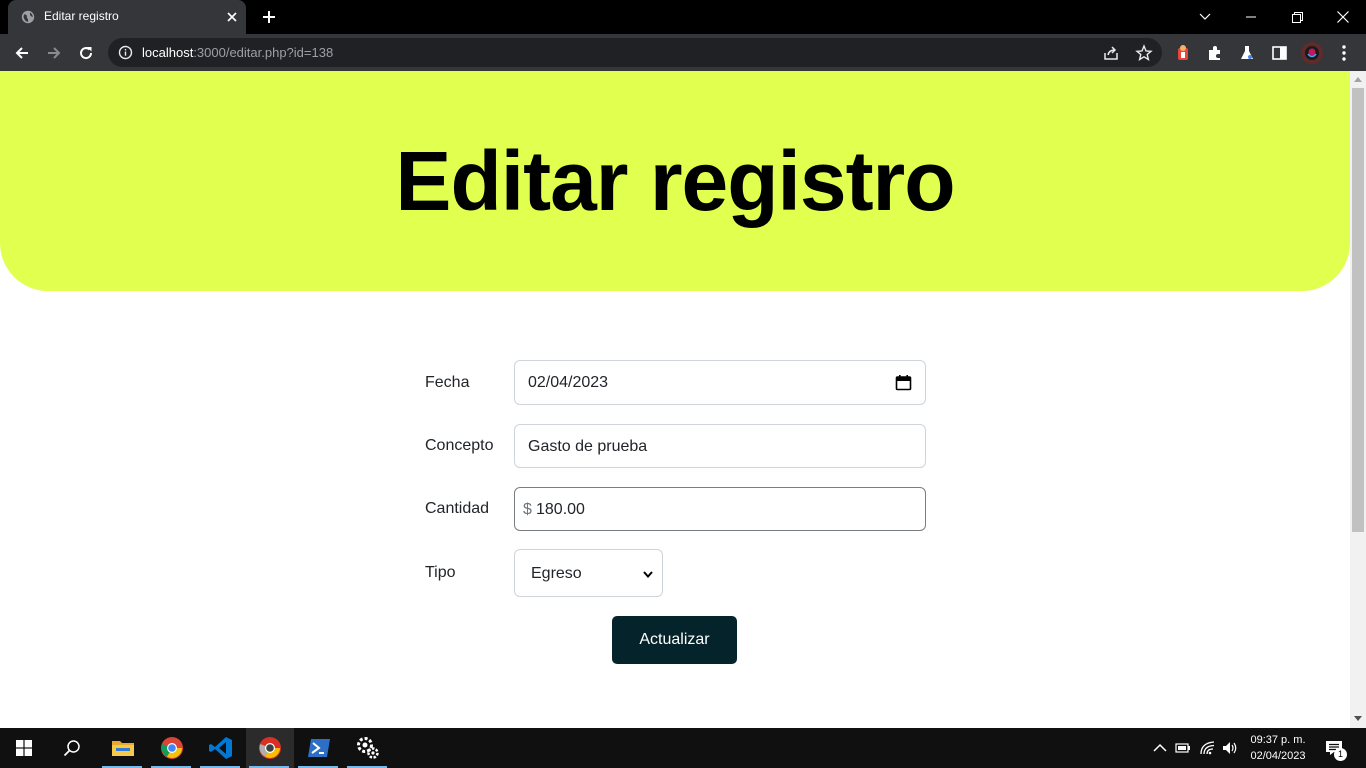  I want to click on browser-menu-button, so click(1344, 53).